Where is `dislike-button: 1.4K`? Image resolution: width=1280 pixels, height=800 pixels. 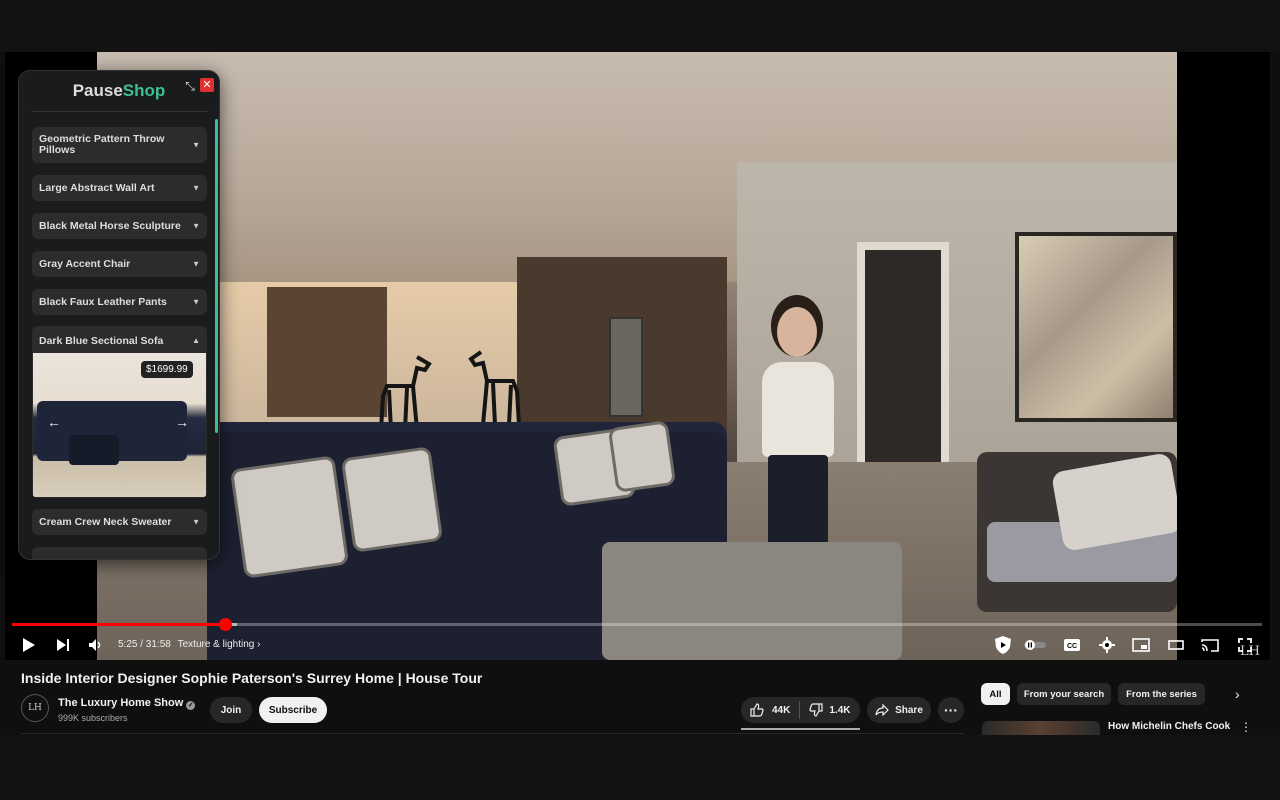 dislike-button: 1.4K is located at coordinates (829, 710).